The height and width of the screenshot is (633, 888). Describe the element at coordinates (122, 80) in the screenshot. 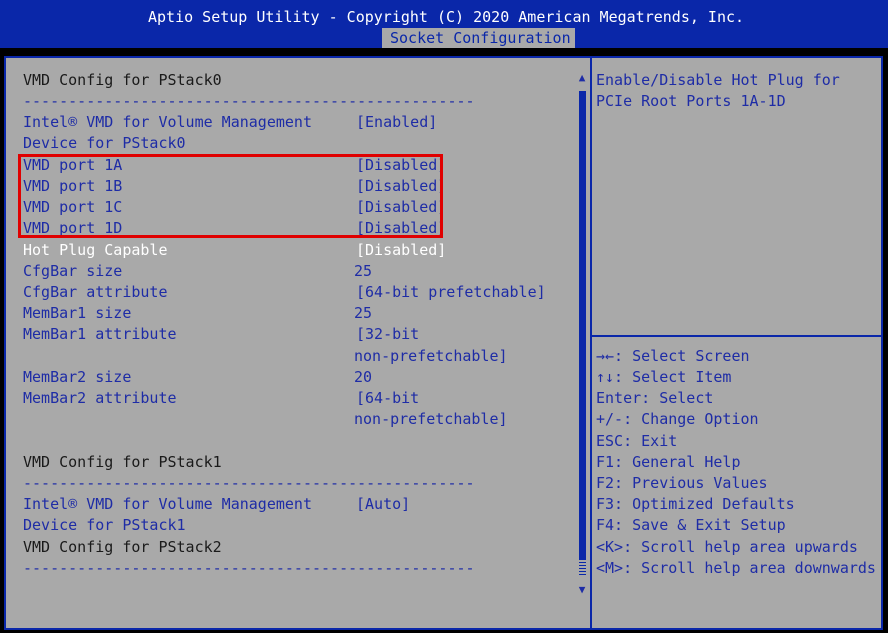

I see `pstack0-heading: VMD Config for PStack0` at that location.